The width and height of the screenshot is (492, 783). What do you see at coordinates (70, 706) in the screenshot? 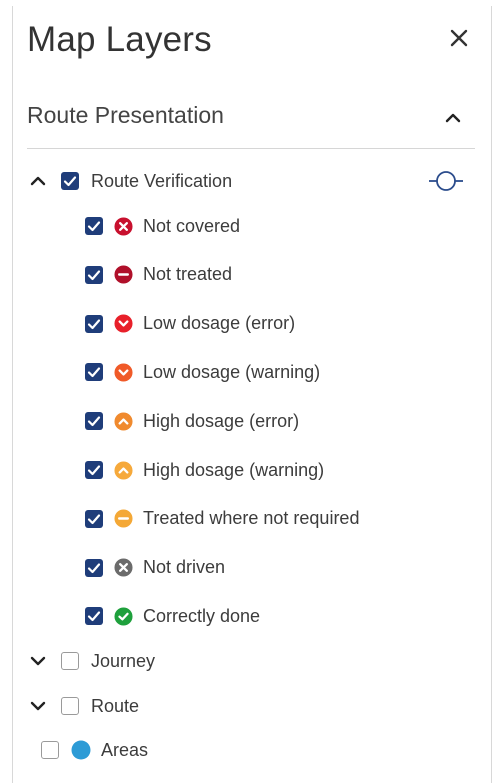
I see `checkbox-route` at bounding box center [70, 706].